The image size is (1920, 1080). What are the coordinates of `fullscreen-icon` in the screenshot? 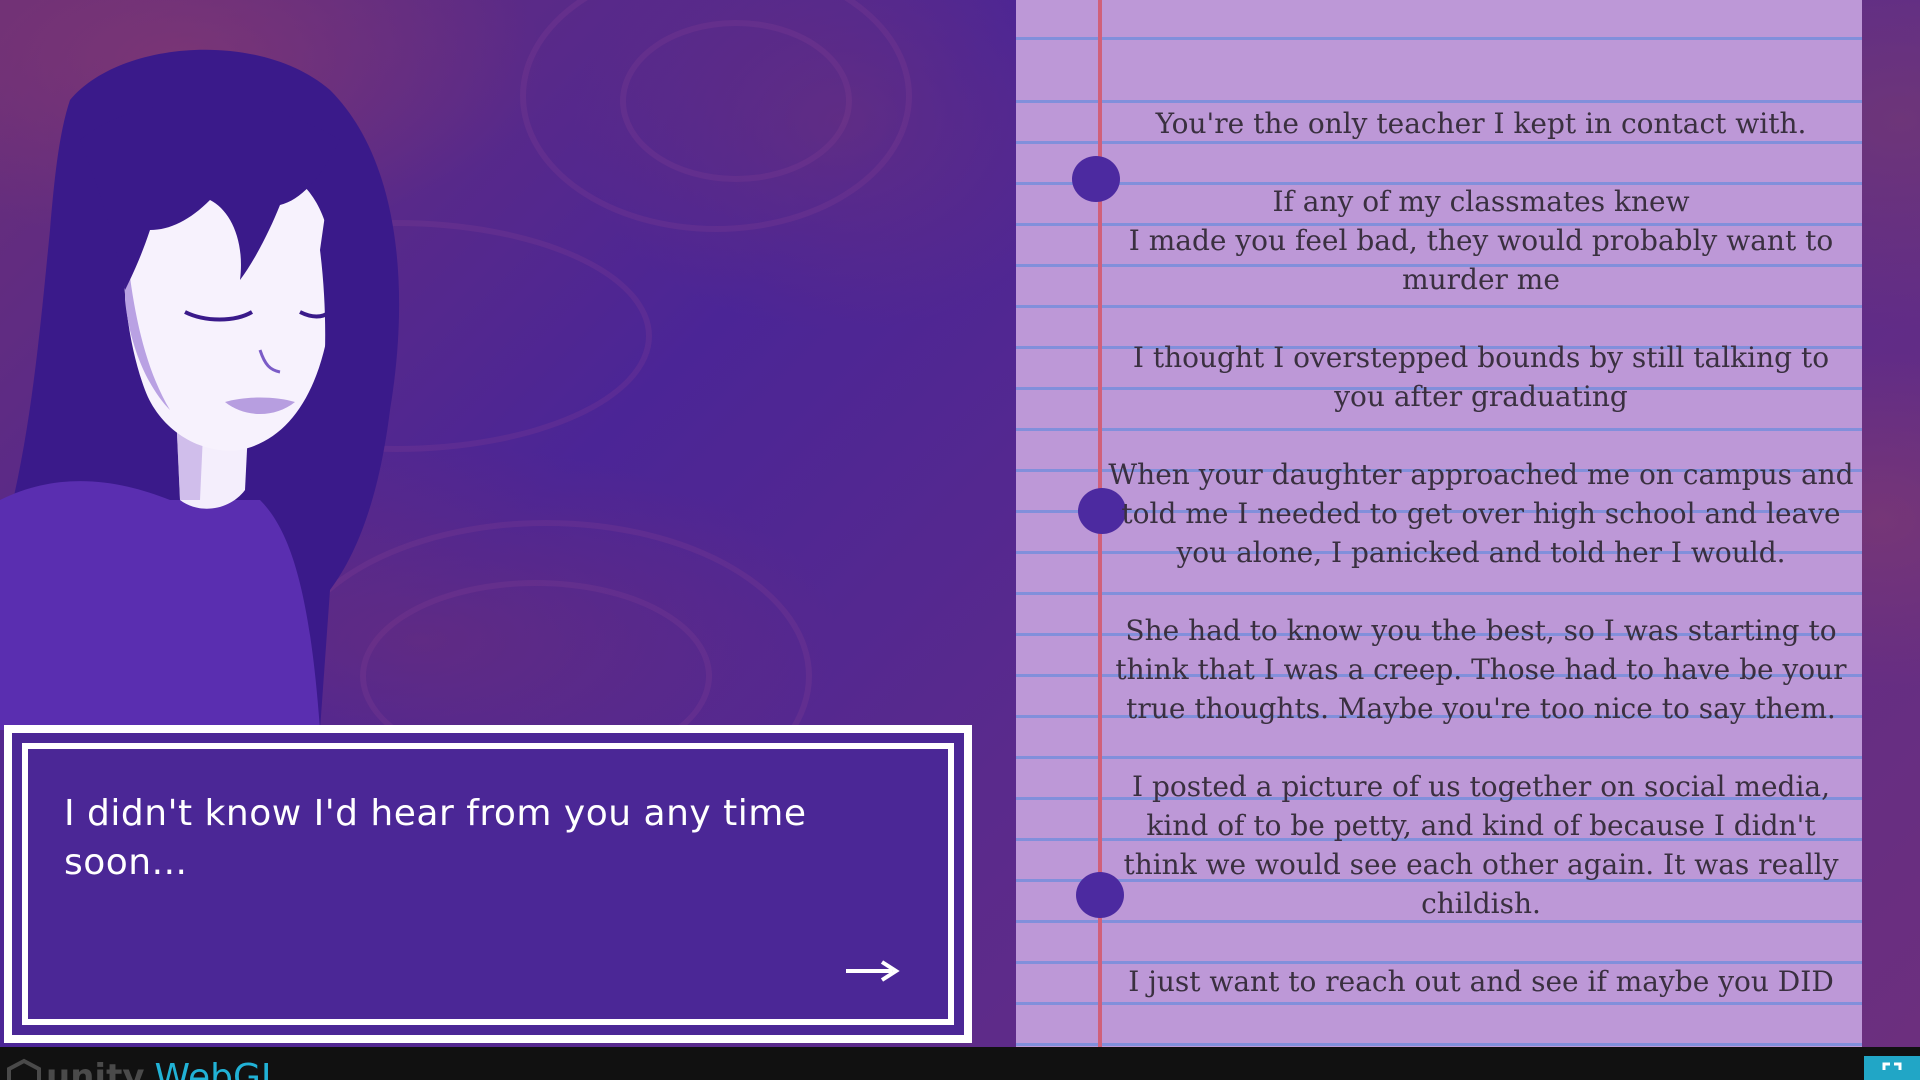 It's located at (1892, 1066).